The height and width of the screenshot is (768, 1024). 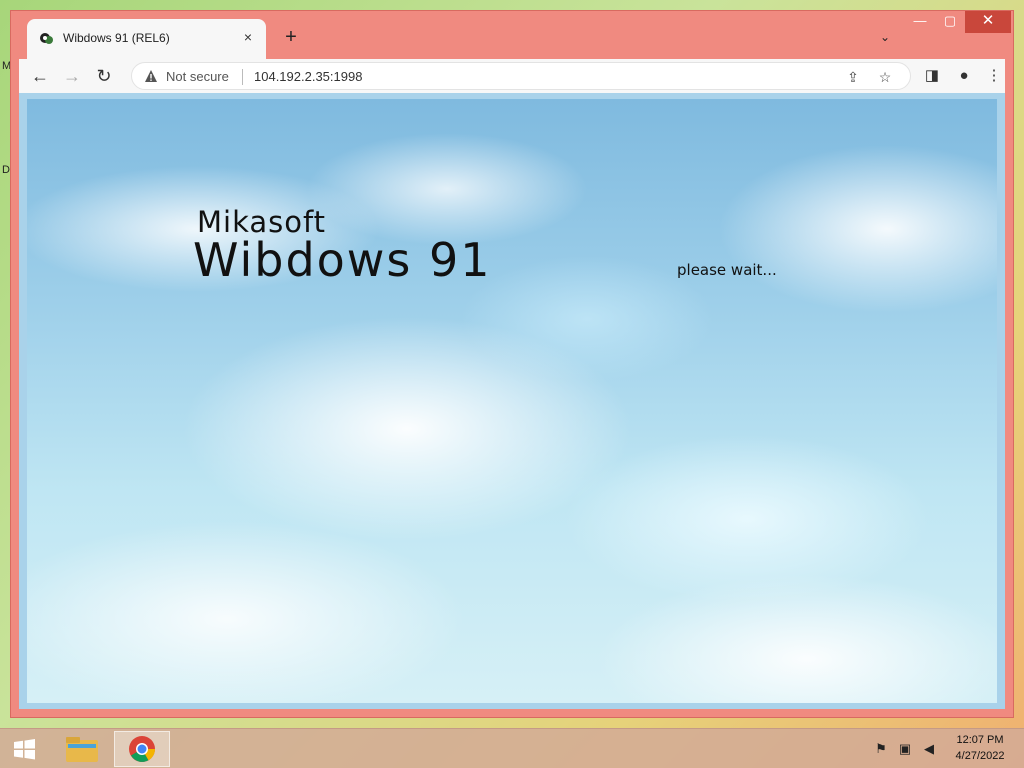 I want to click on action-center-flag-icon: ⚑, so click(x=881, y=749).